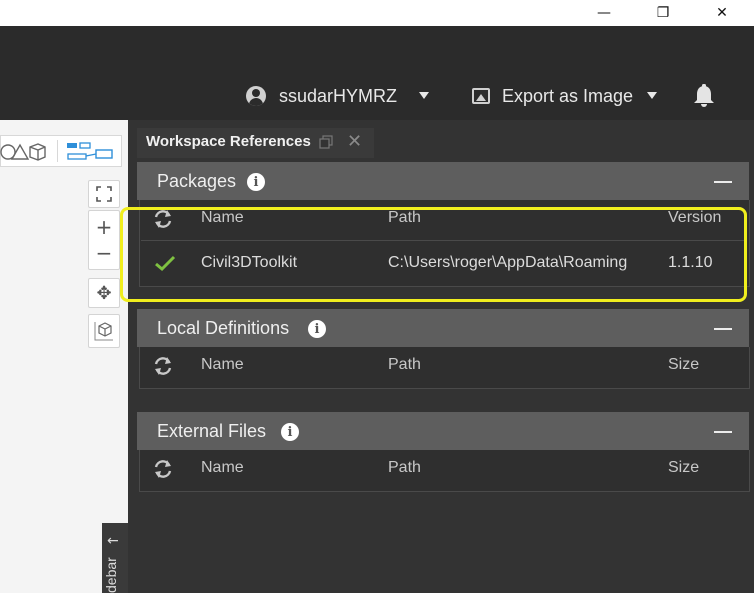 The height and width of the screenshot is (593, 754). I want to click on toolbar-divider, so click(57, 151).